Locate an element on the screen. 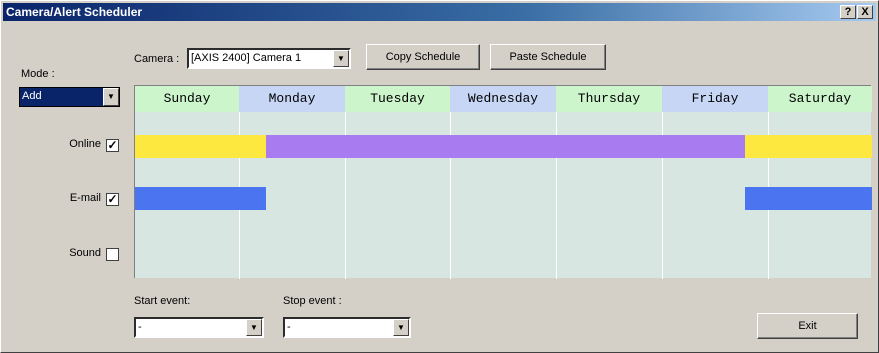  row-label-email: E-mail is located at coordinates (85, 198).